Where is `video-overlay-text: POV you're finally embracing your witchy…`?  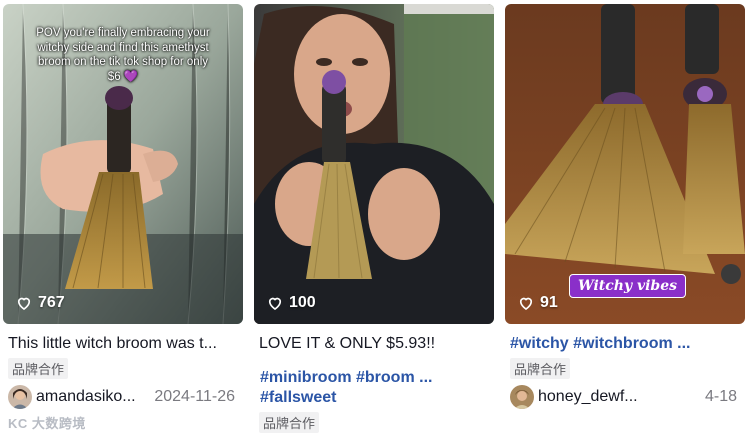 video-overlay-text: POV you're finally embracing your witchy… is located at coordinates (123, 55).